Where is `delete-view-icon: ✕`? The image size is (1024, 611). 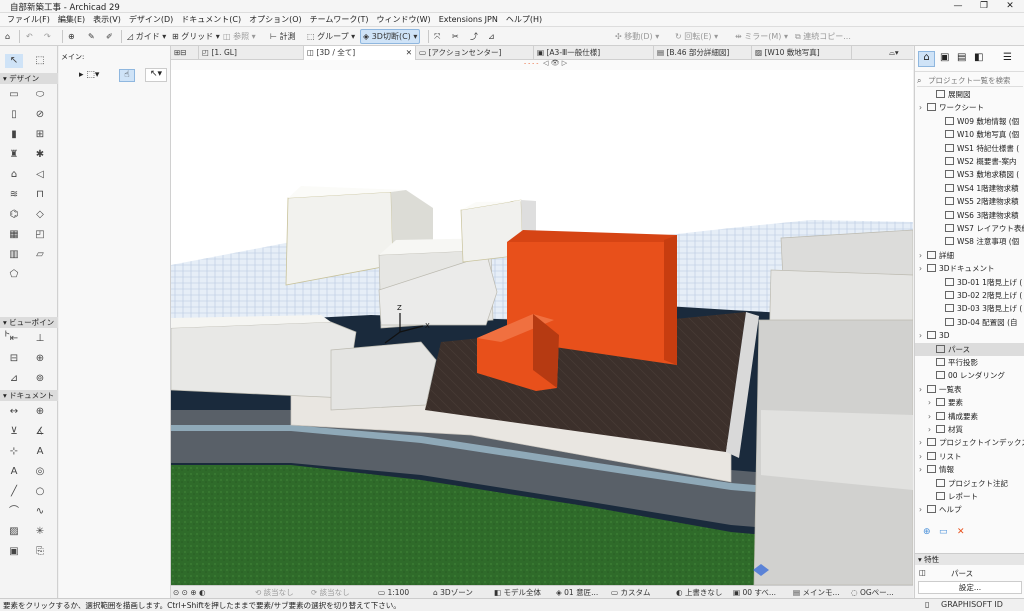
delete-view-icon: ✕ is located at coordinates (961, 532).